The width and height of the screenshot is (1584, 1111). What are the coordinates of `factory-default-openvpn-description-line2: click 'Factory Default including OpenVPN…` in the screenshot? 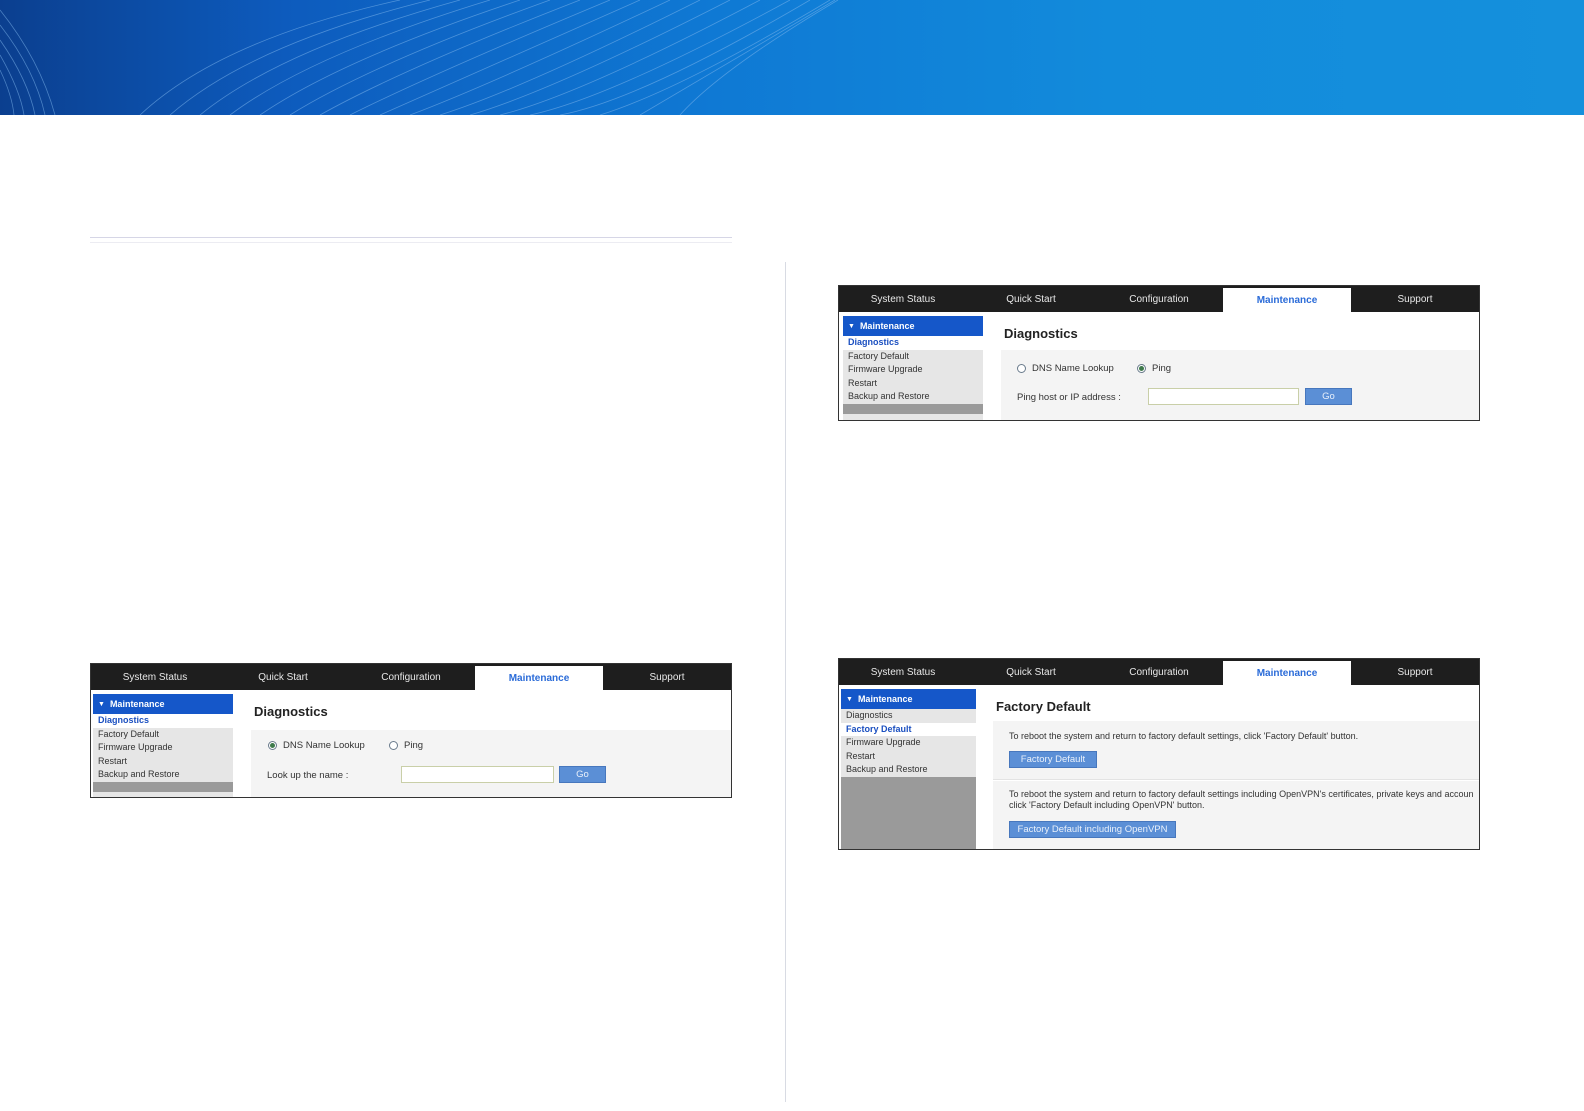 It's located at (1107, 805).